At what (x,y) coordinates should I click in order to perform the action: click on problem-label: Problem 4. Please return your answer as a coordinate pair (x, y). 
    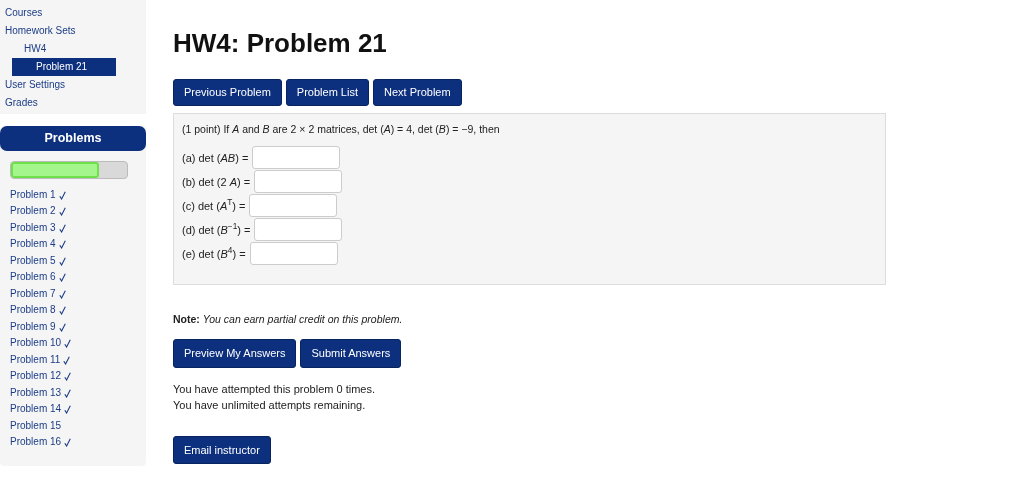
    Looking at the image, I should click on (33, 244).